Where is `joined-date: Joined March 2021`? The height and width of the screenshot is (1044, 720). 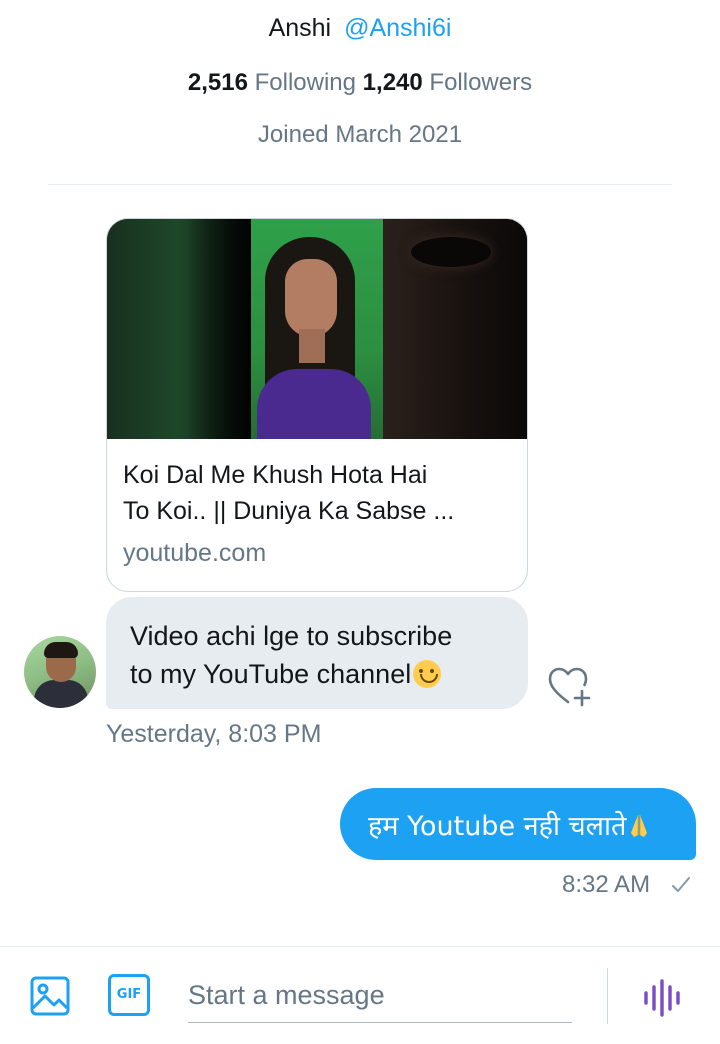 joined-date: Joined March 2021 is located at coordinates (360, 134).